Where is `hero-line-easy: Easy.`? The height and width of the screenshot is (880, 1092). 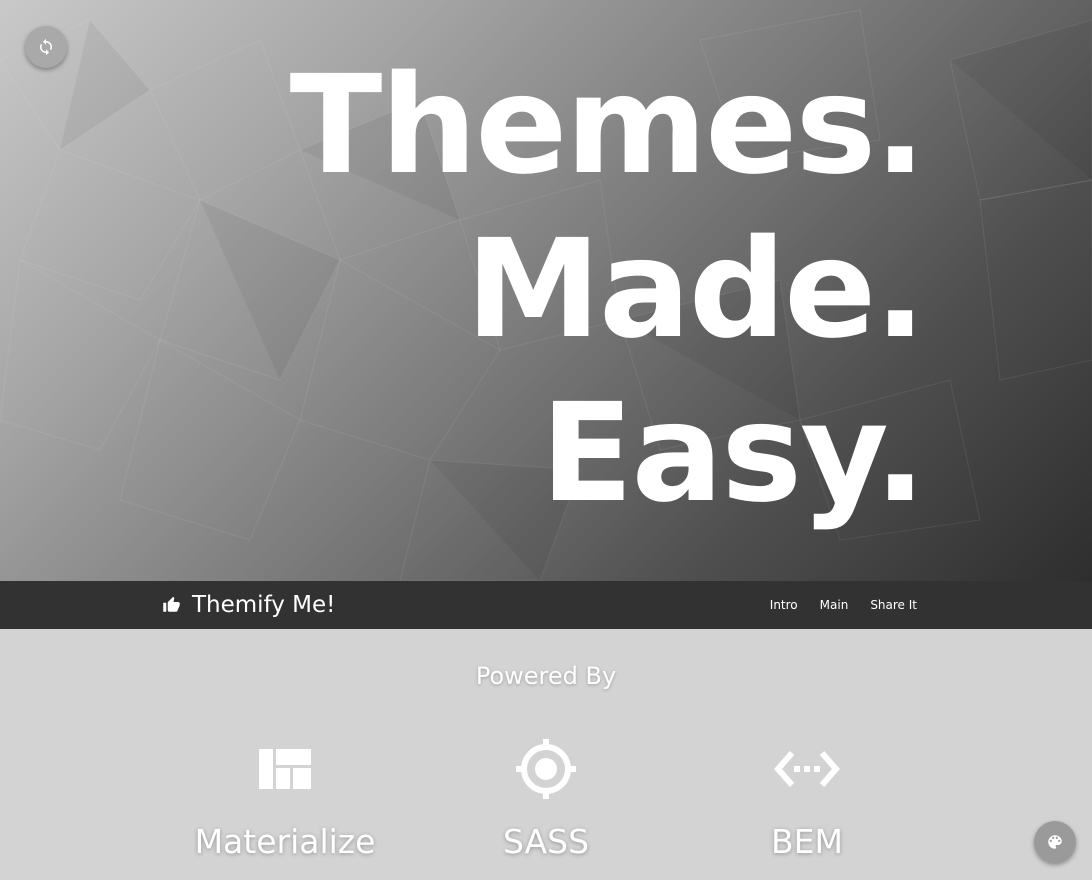
hero-line-easy: Easy. is located at coordinates (733, 454).